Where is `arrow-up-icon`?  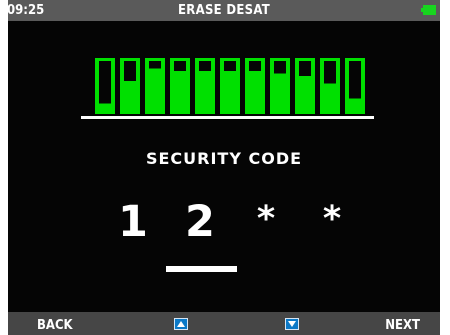
arrow-up-icon is located at coordinates (181, 324).